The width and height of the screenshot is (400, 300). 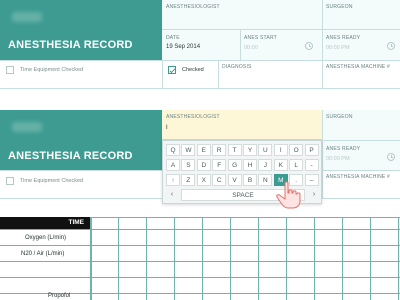 What do you see at coordinates (219, 150) in the screenshot?
I see `key-r: R` at bounding box center [219, 150].